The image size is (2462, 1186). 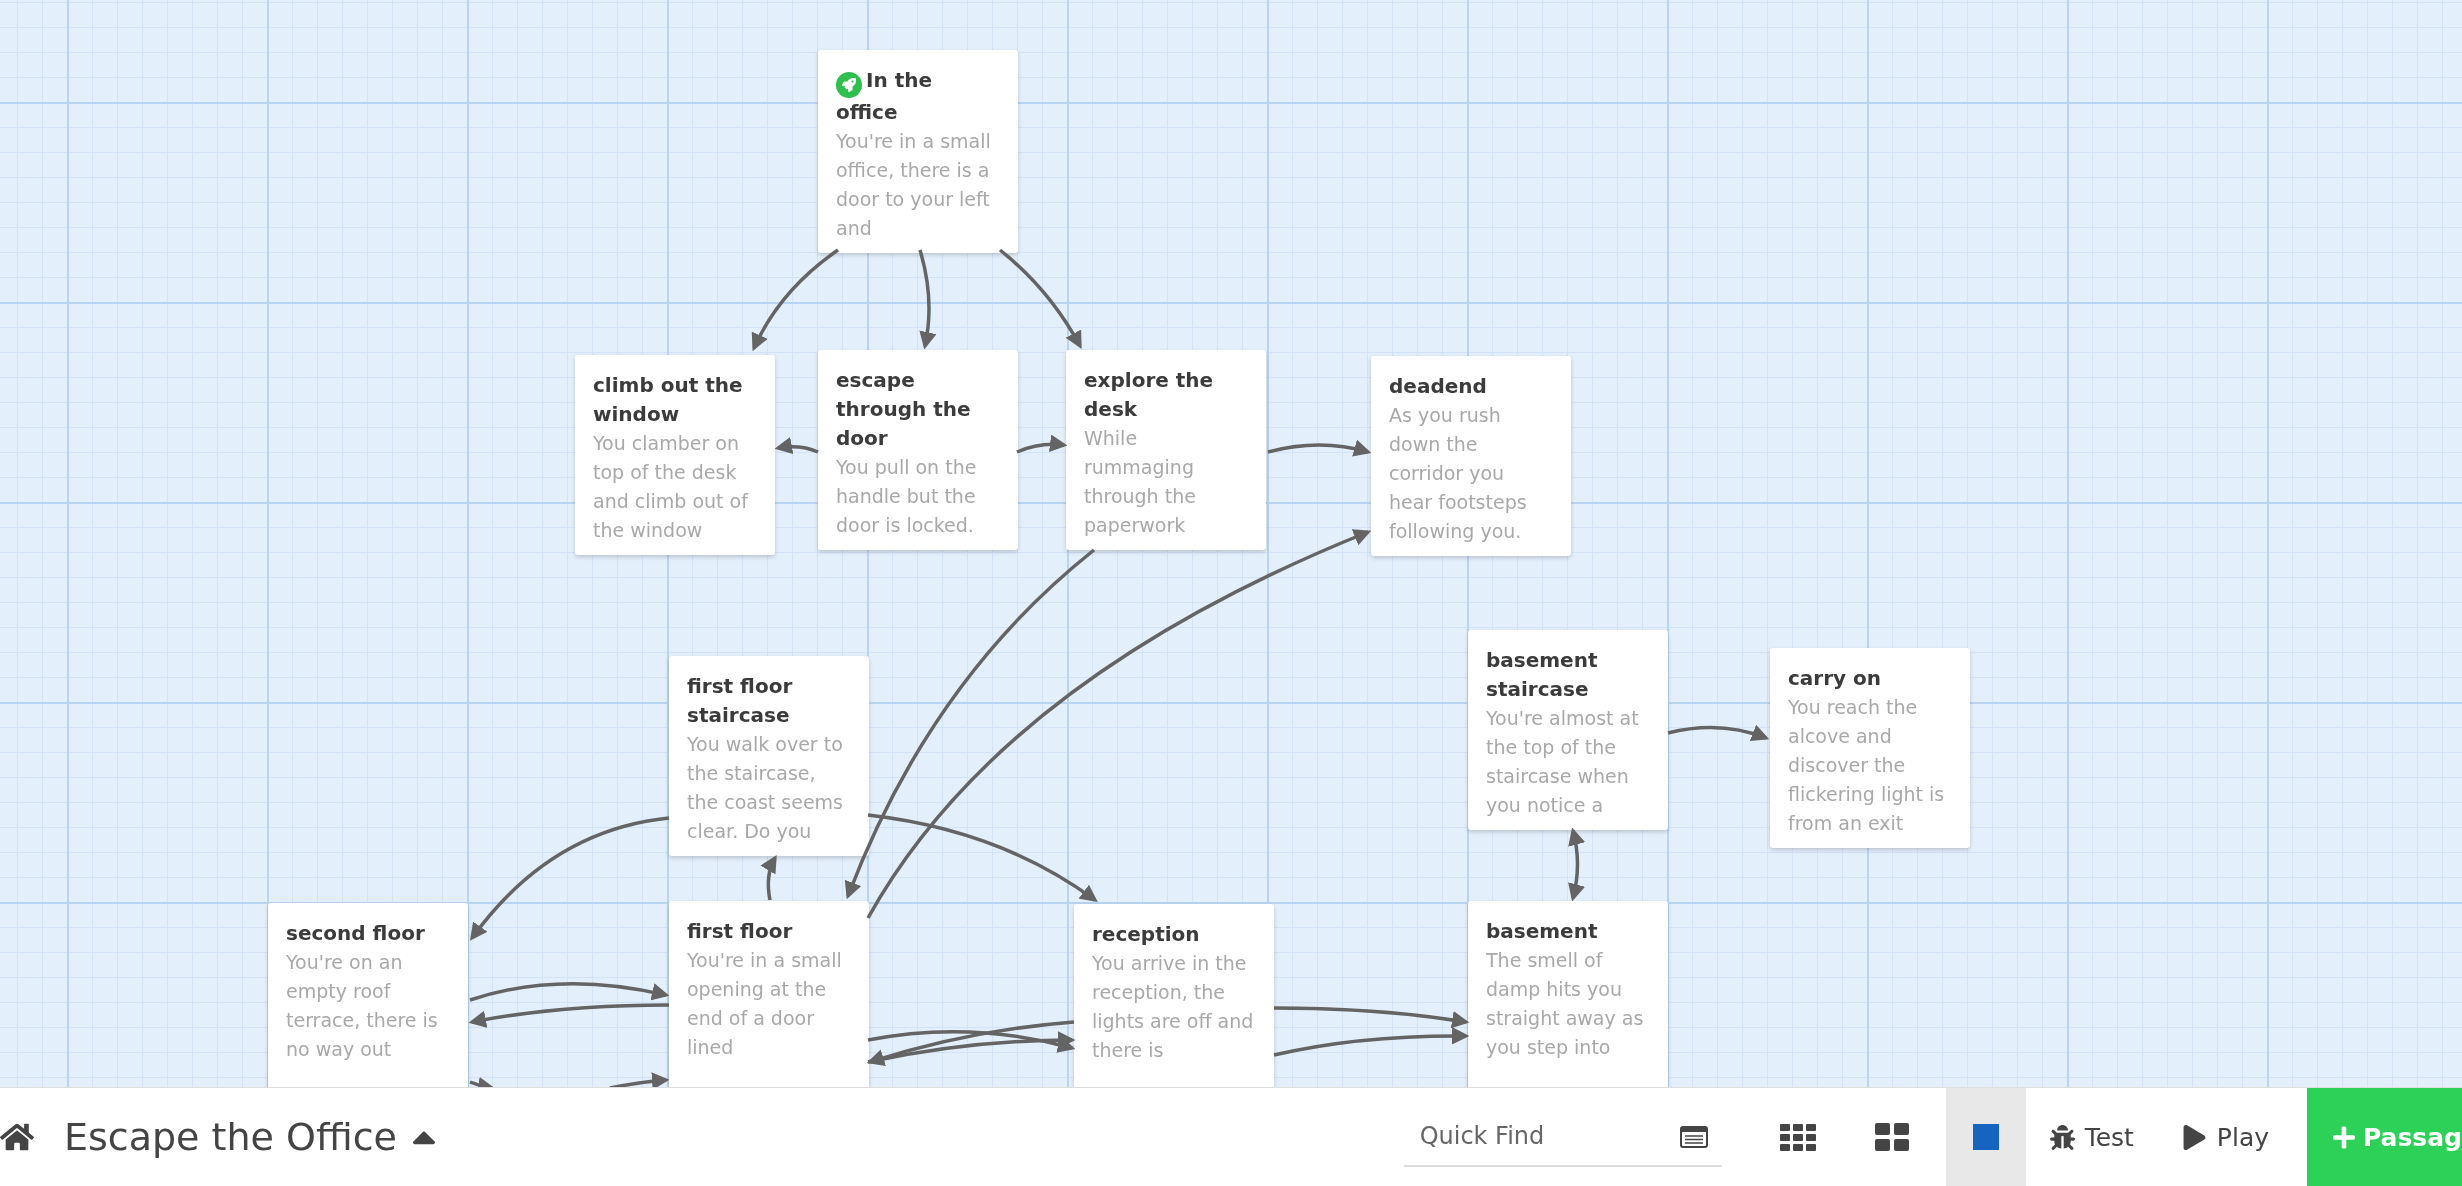 What do you see at coordinates (884, 96) in the screenshot?
I see `passage-title: In the office` at bounding box center [884, 96].